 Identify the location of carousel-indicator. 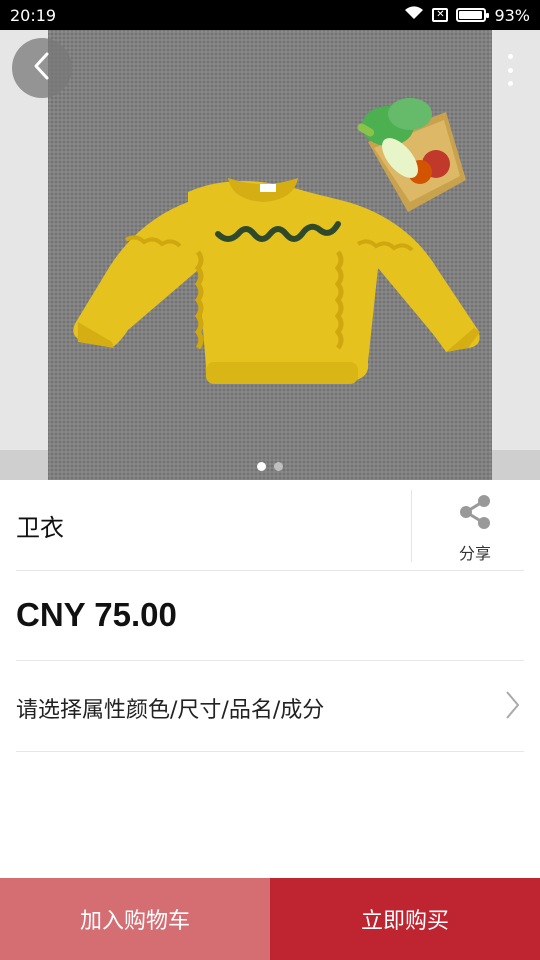
(270, 466).